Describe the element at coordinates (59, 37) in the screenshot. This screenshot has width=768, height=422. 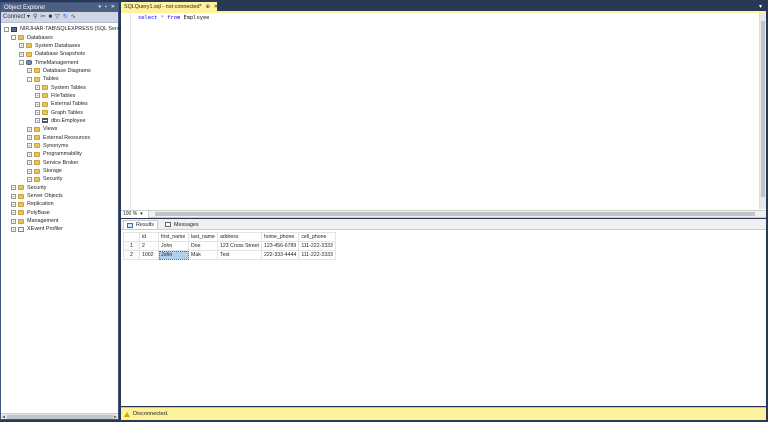
I see `tree-node: - Databases` at that location.